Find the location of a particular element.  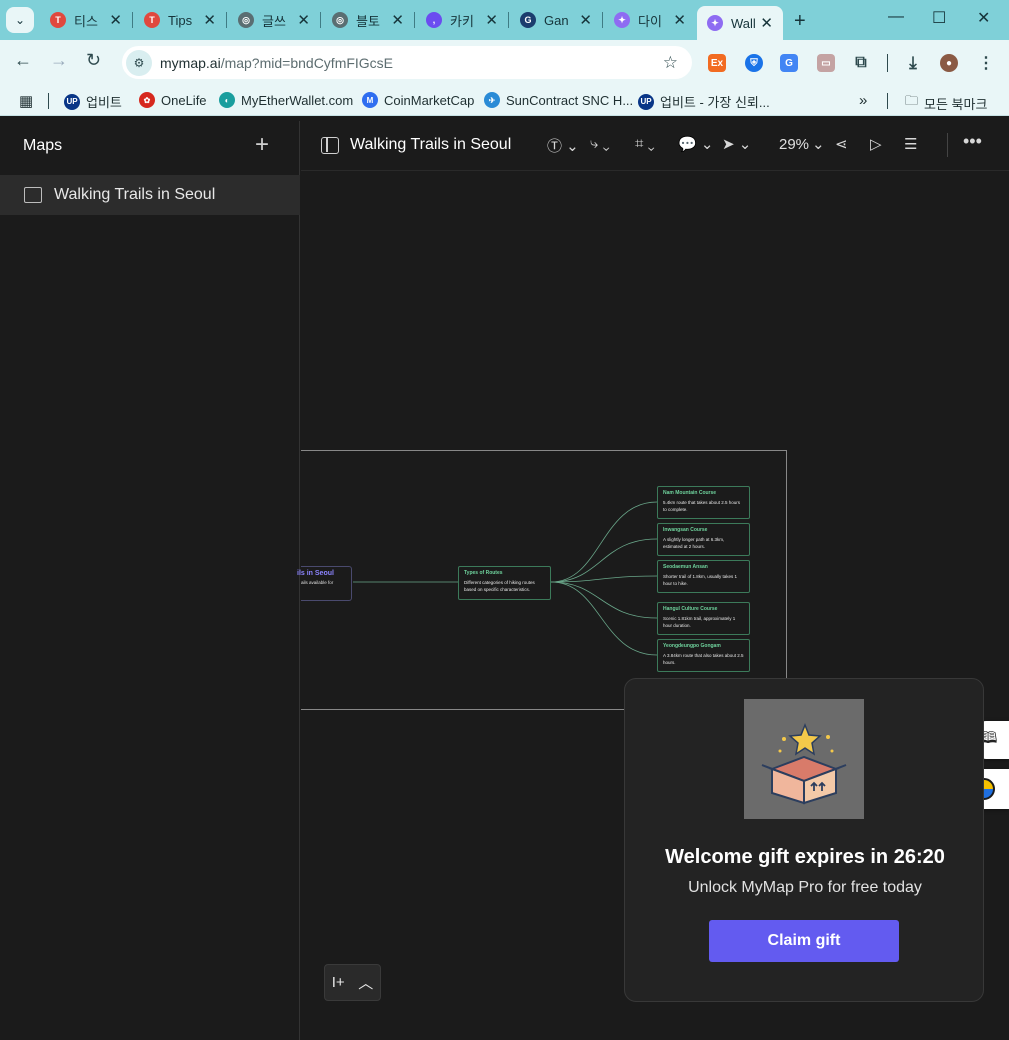

tab-label: 블토 is located at coordinates (368, 21).